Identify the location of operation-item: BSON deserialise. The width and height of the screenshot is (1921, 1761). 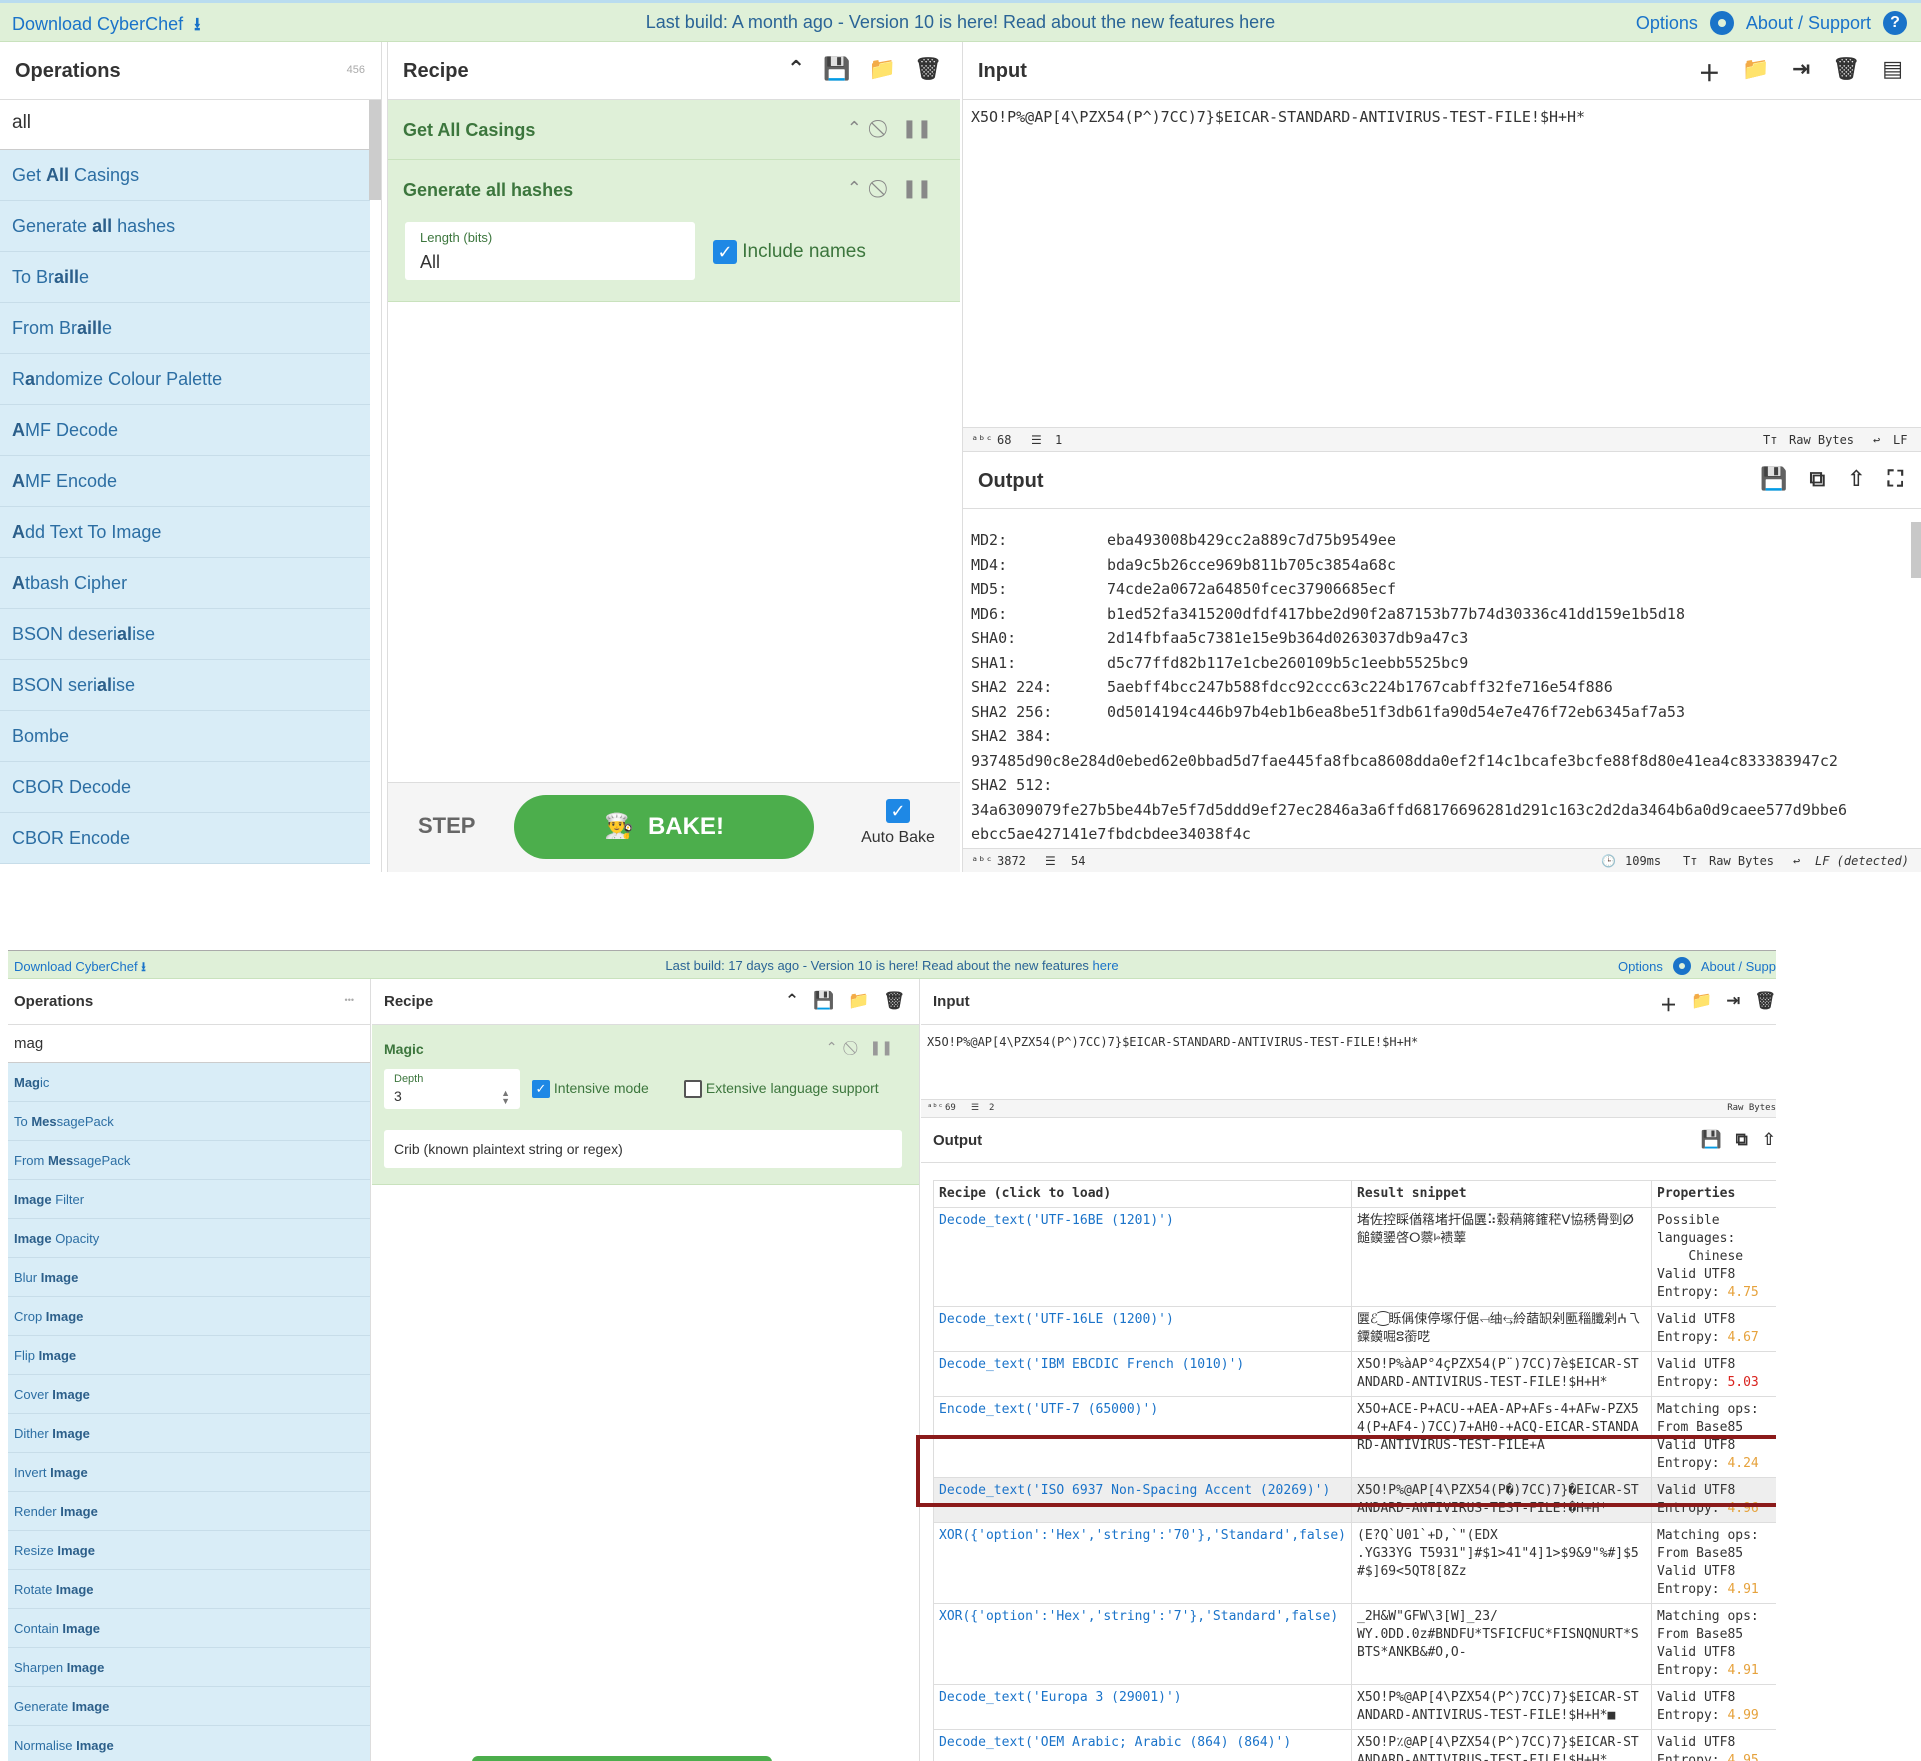
(185, 634).